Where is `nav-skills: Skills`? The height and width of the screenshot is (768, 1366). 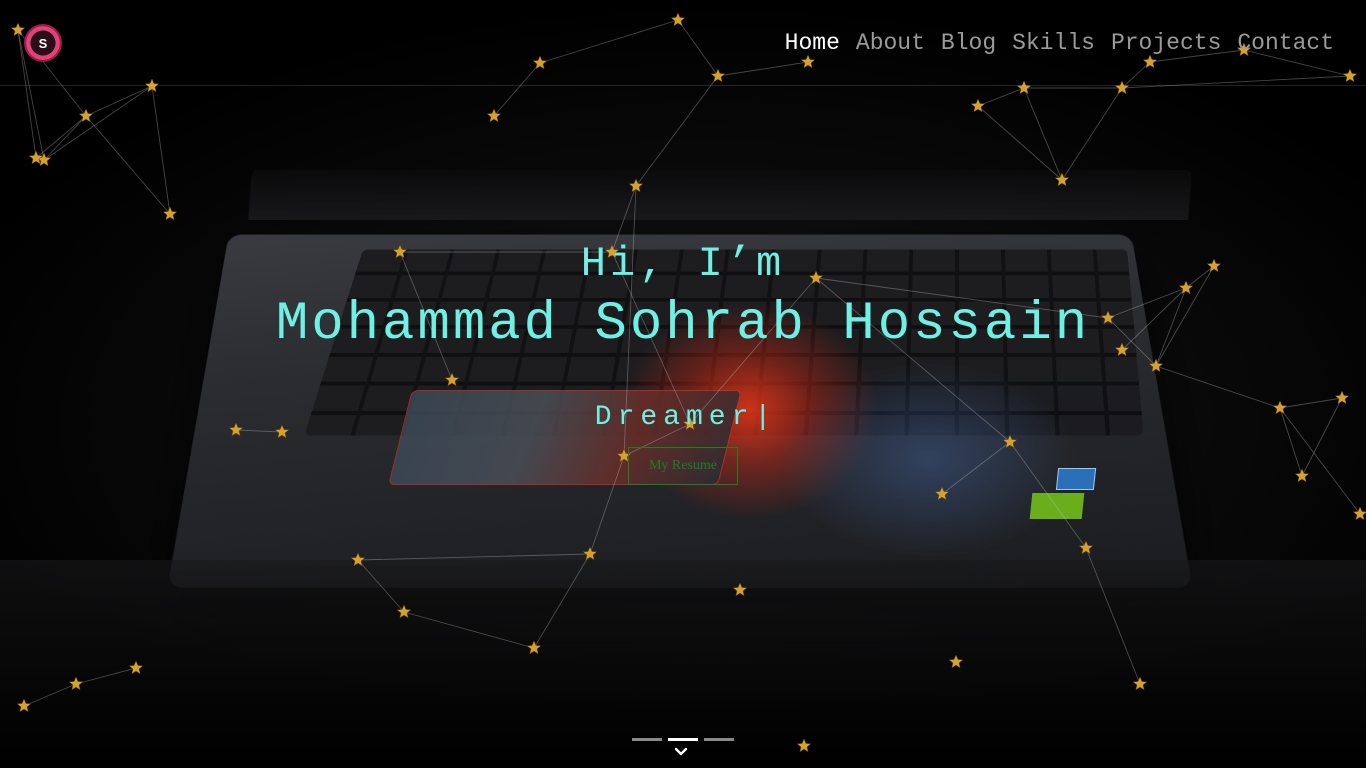 nav-skills: Skills is located at coordinates (1053, 43).